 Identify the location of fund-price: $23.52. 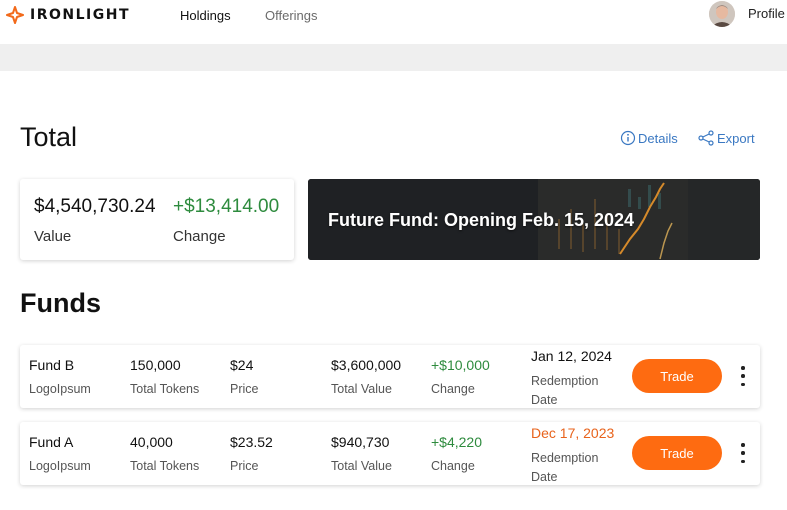
(251, 442).